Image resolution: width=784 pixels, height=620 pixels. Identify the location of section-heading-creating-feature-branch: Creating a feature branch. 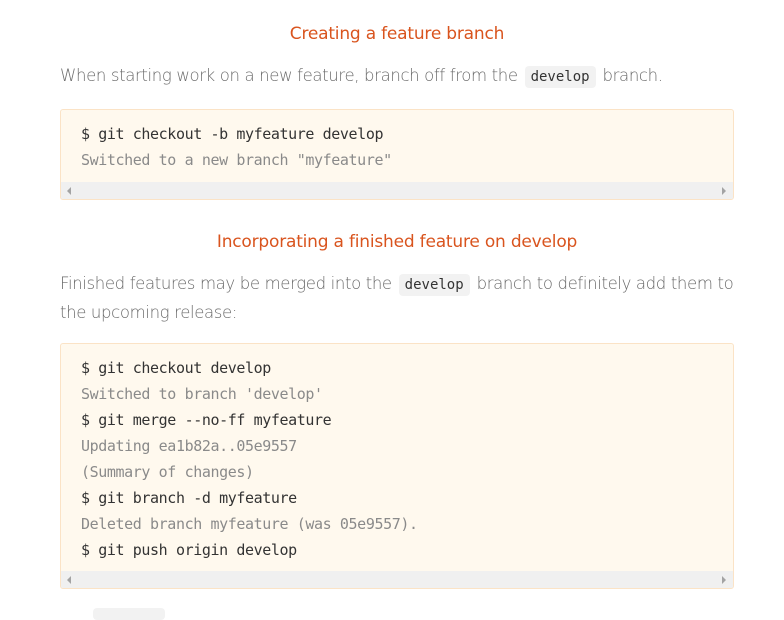
(397, 34).